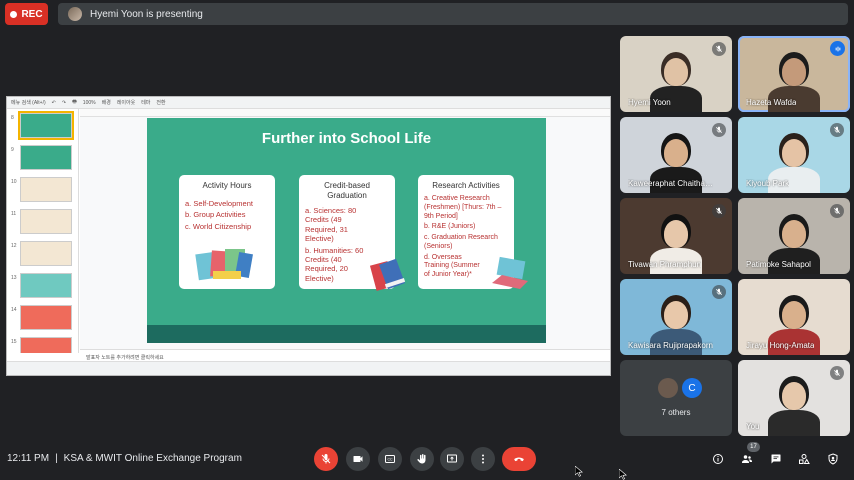  Describe the element at coordinates (794, 74) in the screenshot. I see `participant-tile: Hazeta Wafda` at that location.